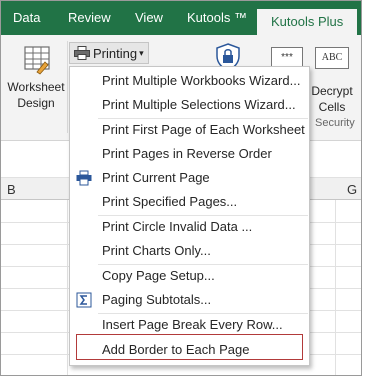 This screenshot has height=381, width=368. Describe the element at coordinates (332, 58) in the screenshot. I see `decrypt-cells-icon: ABC` at that location.